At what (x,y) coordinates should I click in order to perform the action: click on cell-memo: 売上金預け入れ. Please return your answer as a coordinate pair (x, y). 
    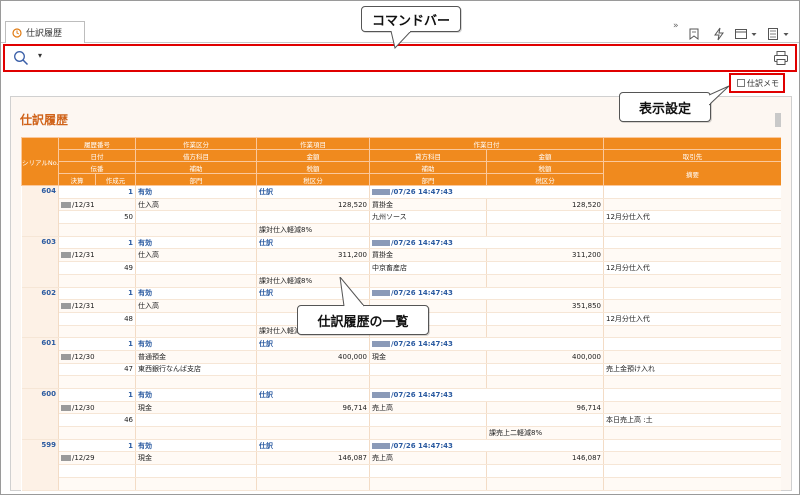
    Looking at the image, I should click on (692, 370).